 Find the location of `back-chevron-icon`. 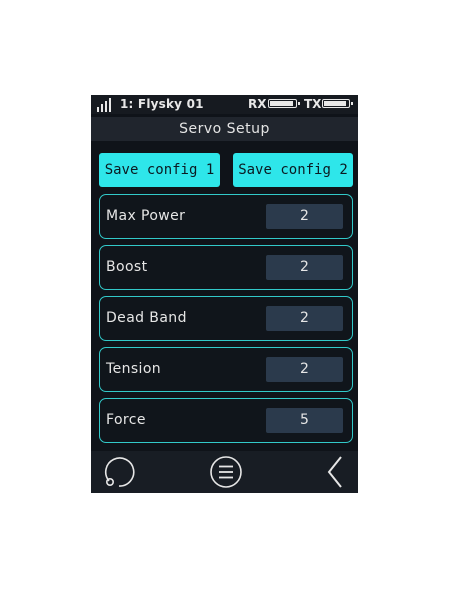

back-chevron-icon is located at coordinates (335, 472).